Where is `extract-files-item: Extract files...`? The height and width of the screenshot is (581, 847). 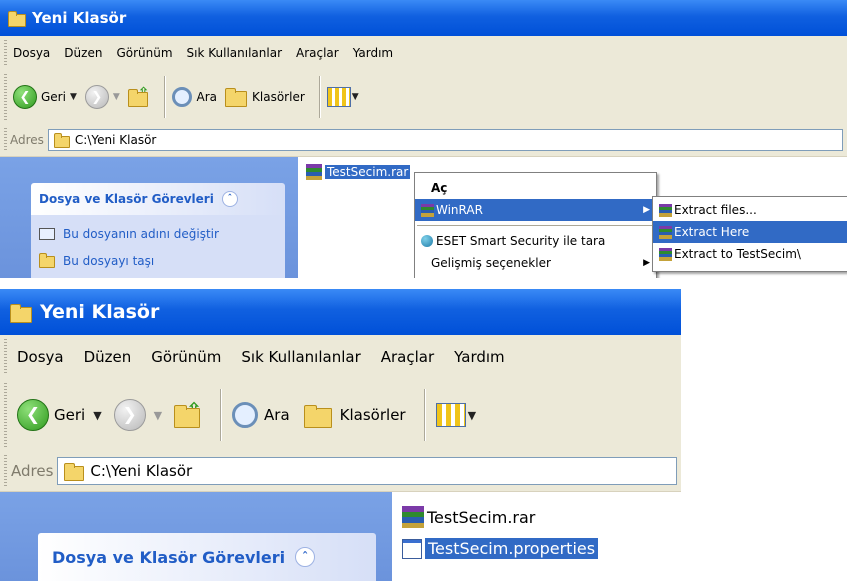 extract-files-item: Extract files... is located at coordinates (750, 210).